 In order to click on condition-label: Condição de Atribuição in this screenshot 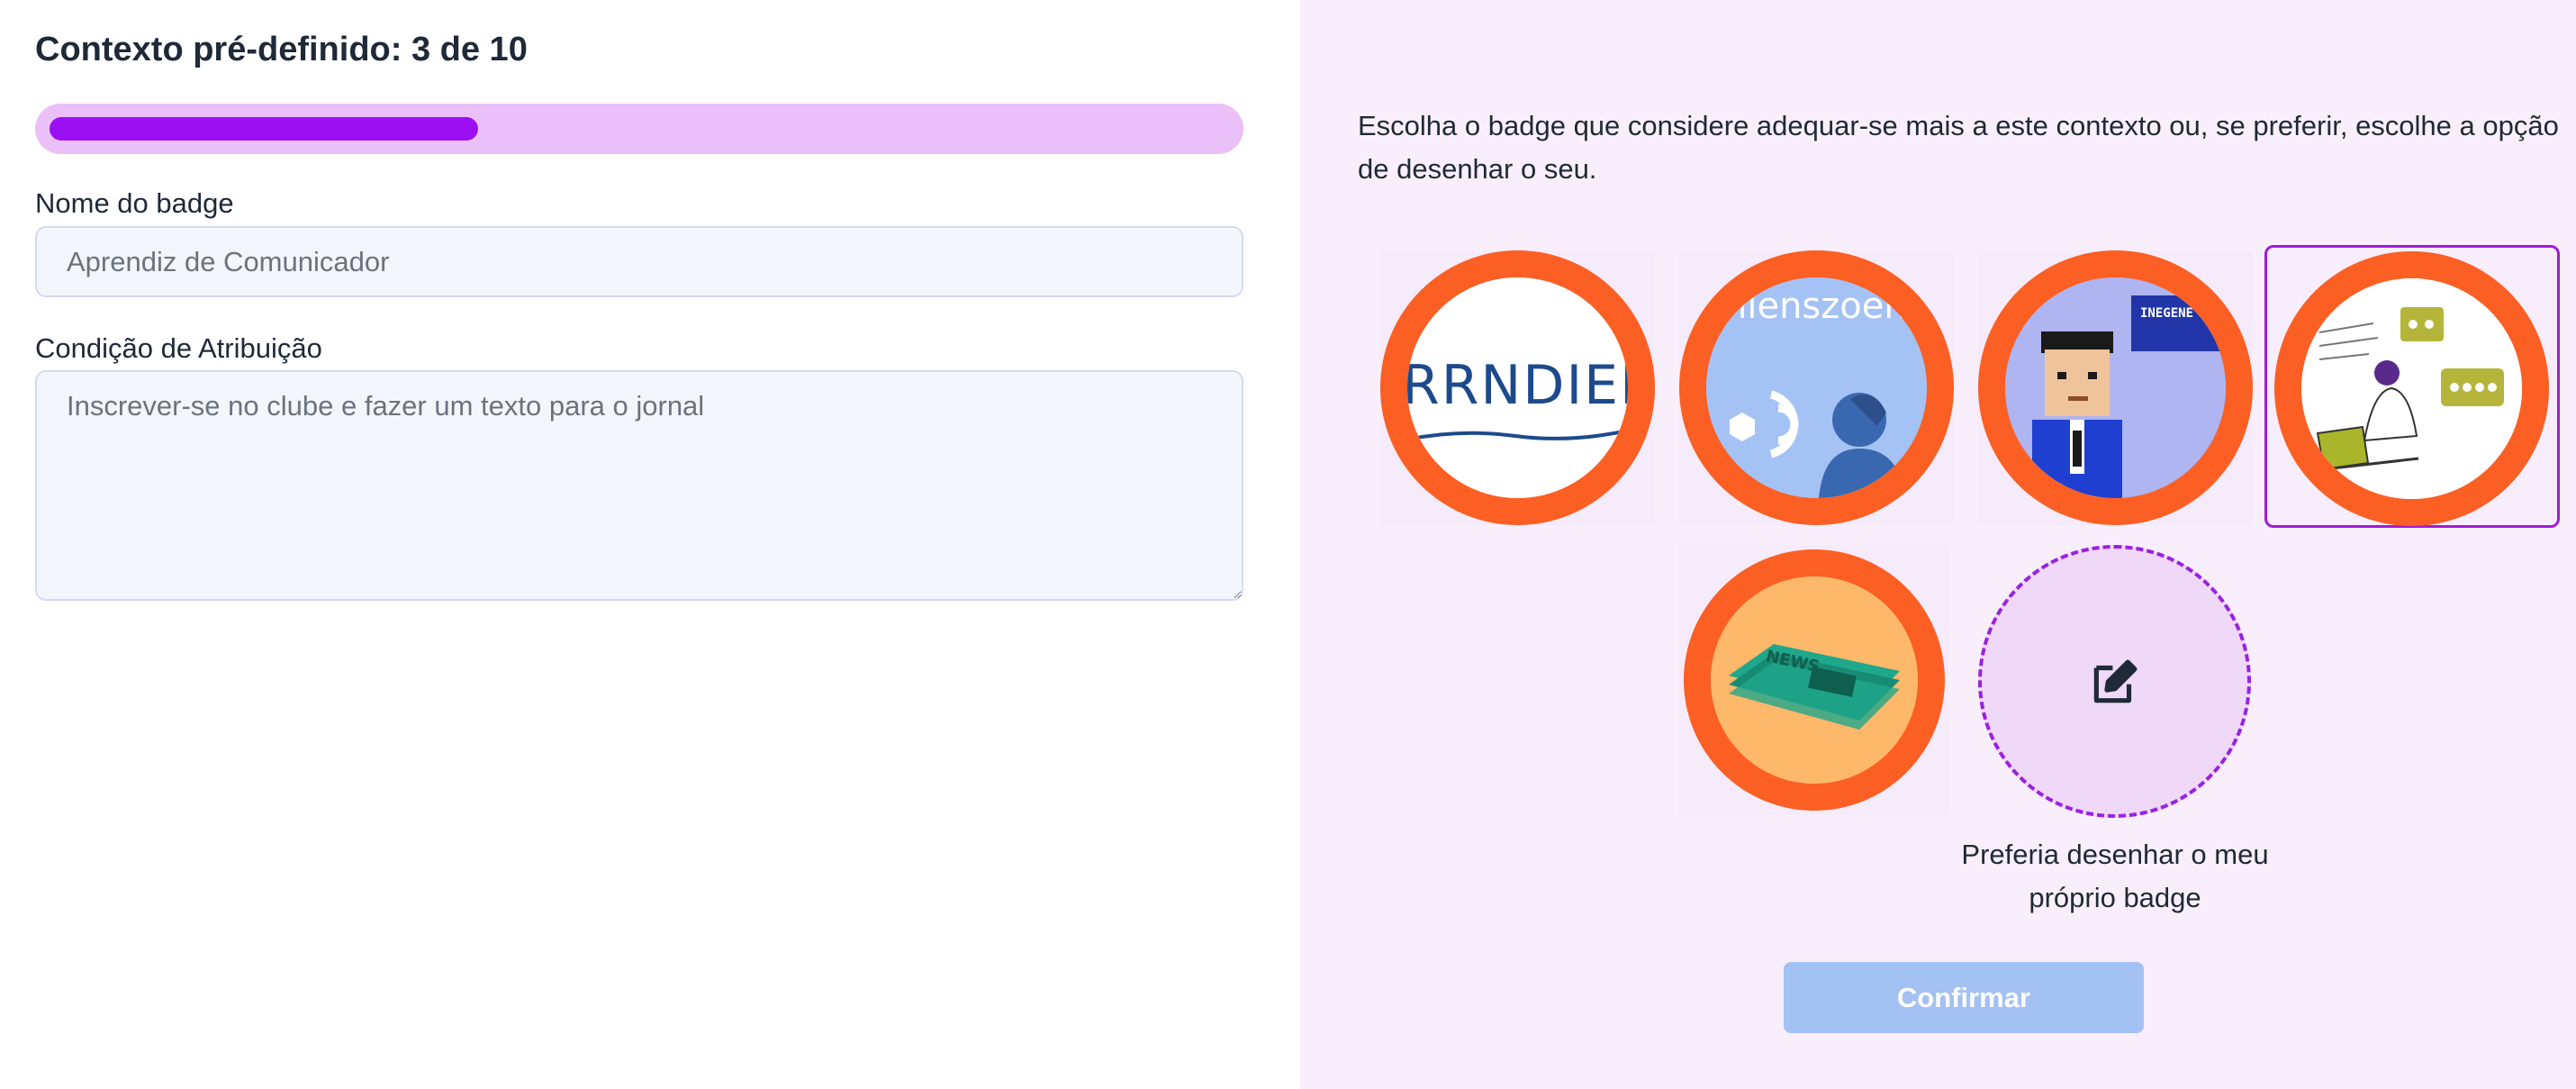, I will do `click(178, 348)`.